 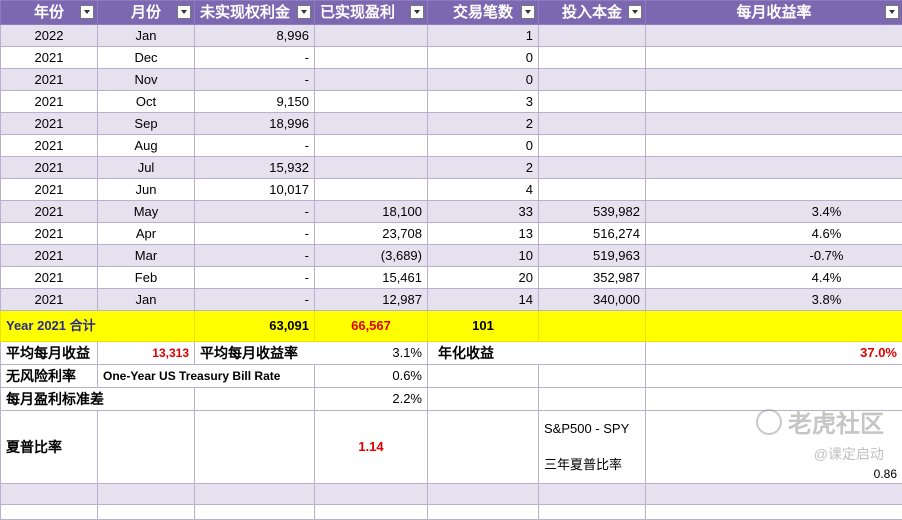 I want to click on row-monthly-rate: 3.8%, so click(x=774, y=300).